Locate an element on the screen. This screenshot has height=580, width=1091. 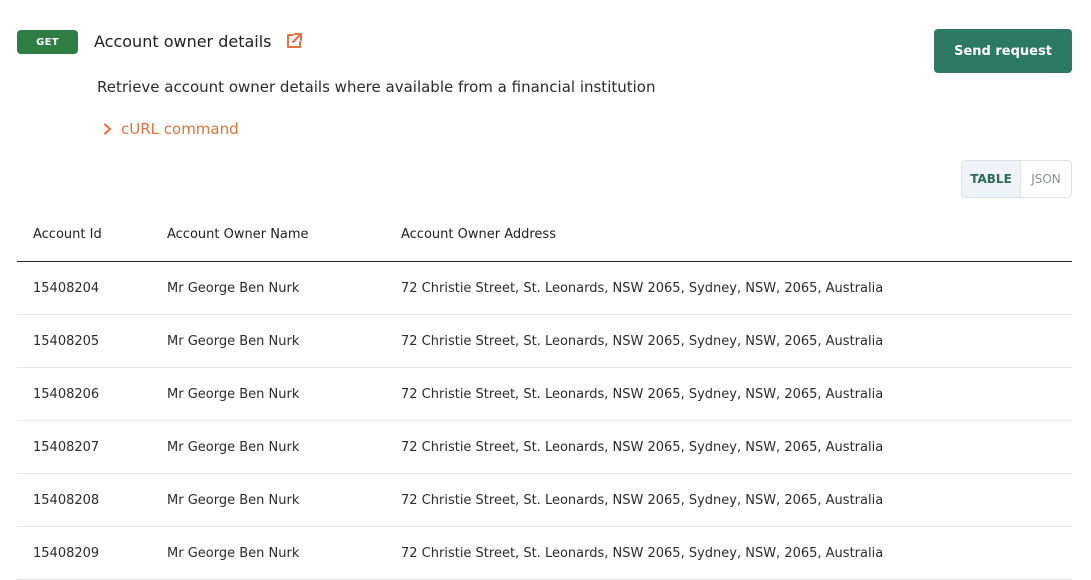
external-link-icon is located at coordinates (294, 41).